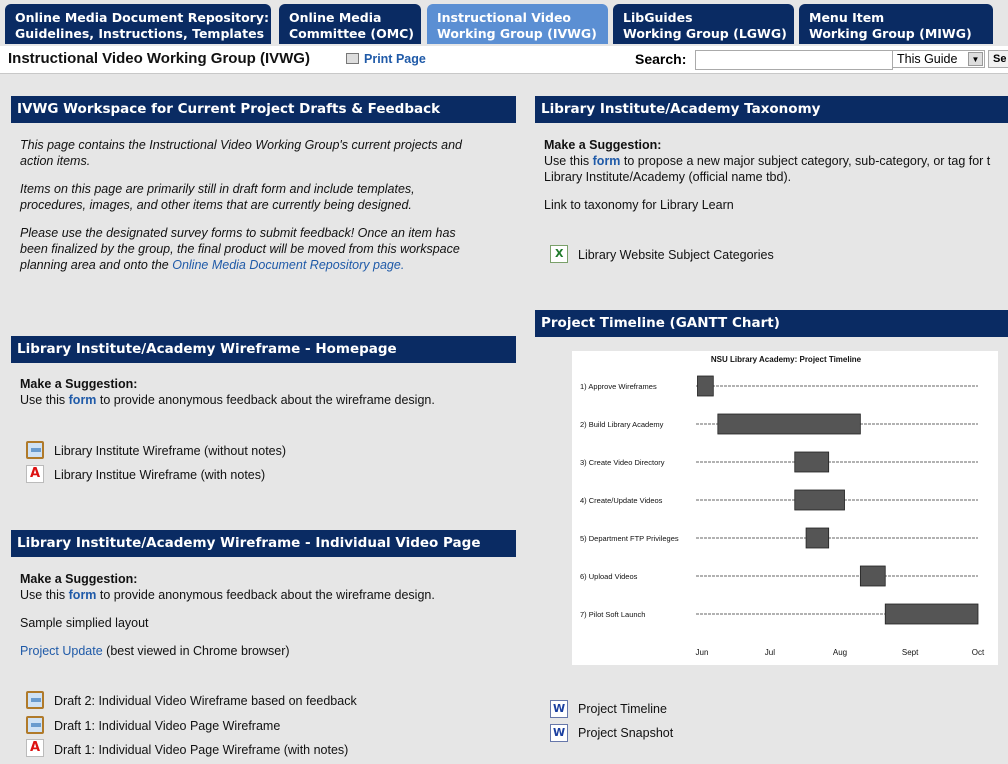 The height and width of the screenshot is (764, 1008). I want to click on gantt-x-tick-label: Jul, so click(770, 652).